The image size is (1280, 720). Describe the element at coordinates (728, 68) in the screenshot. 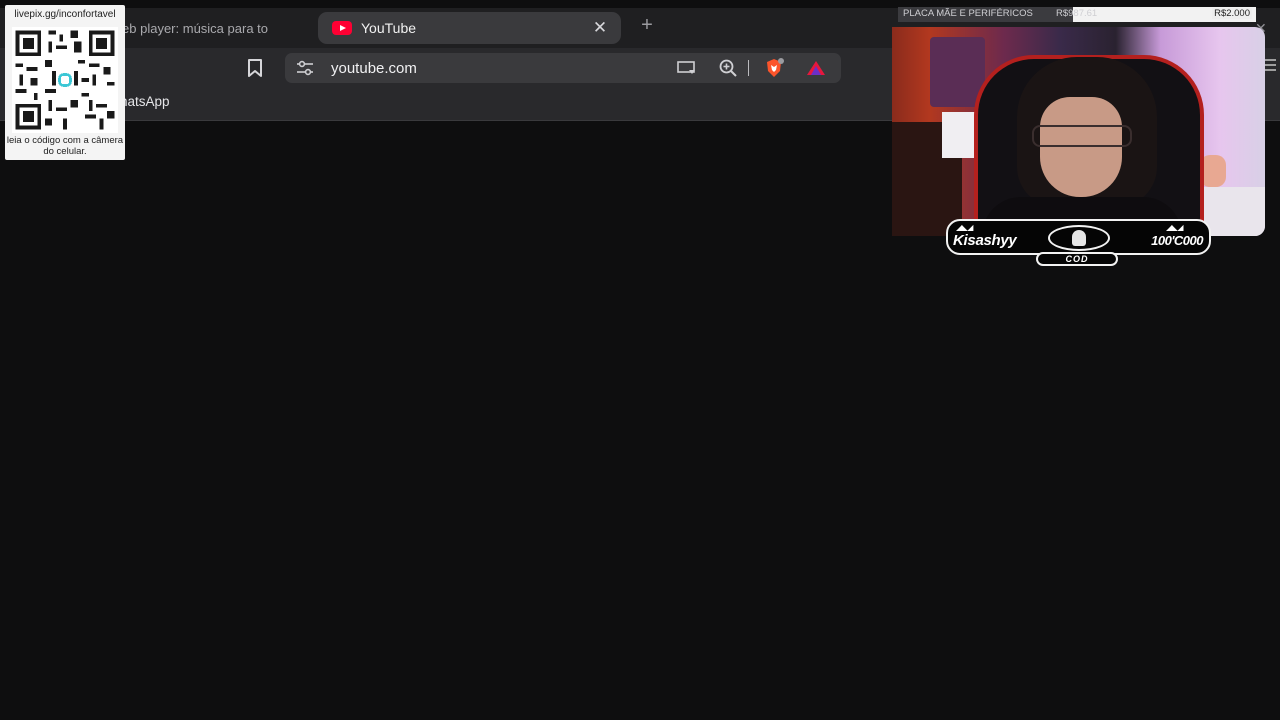

I see `zoom-icon` at that location.